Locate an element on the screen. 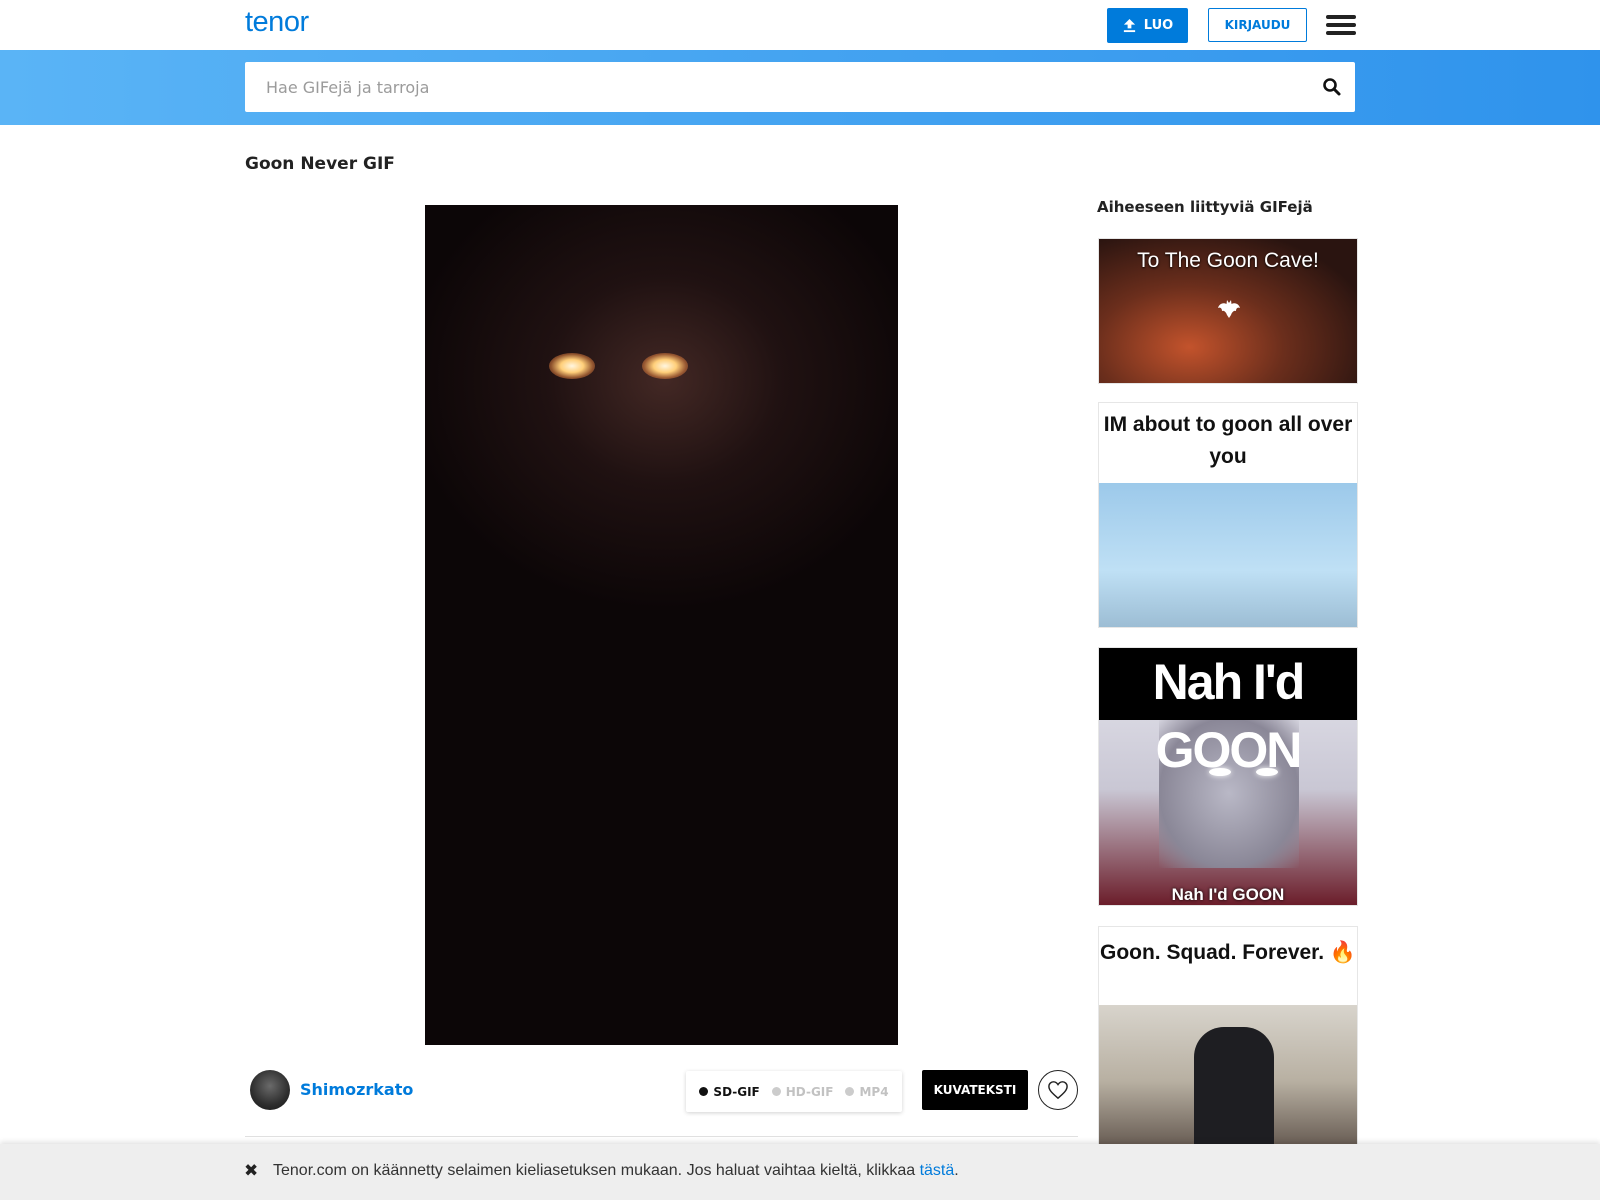 Image resolution: width=1600 pixels, height=1200 pixels. related-gif-caption-bottom: Nah I'd GOON is located at coordinates (1228, 894).